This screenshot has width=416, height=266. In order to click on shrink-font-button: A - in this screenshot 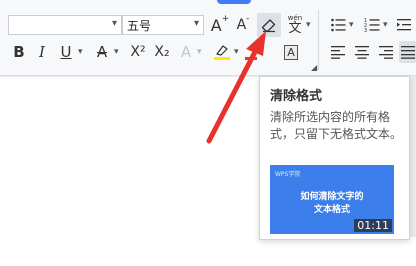, I will do `click(243, 25)`.